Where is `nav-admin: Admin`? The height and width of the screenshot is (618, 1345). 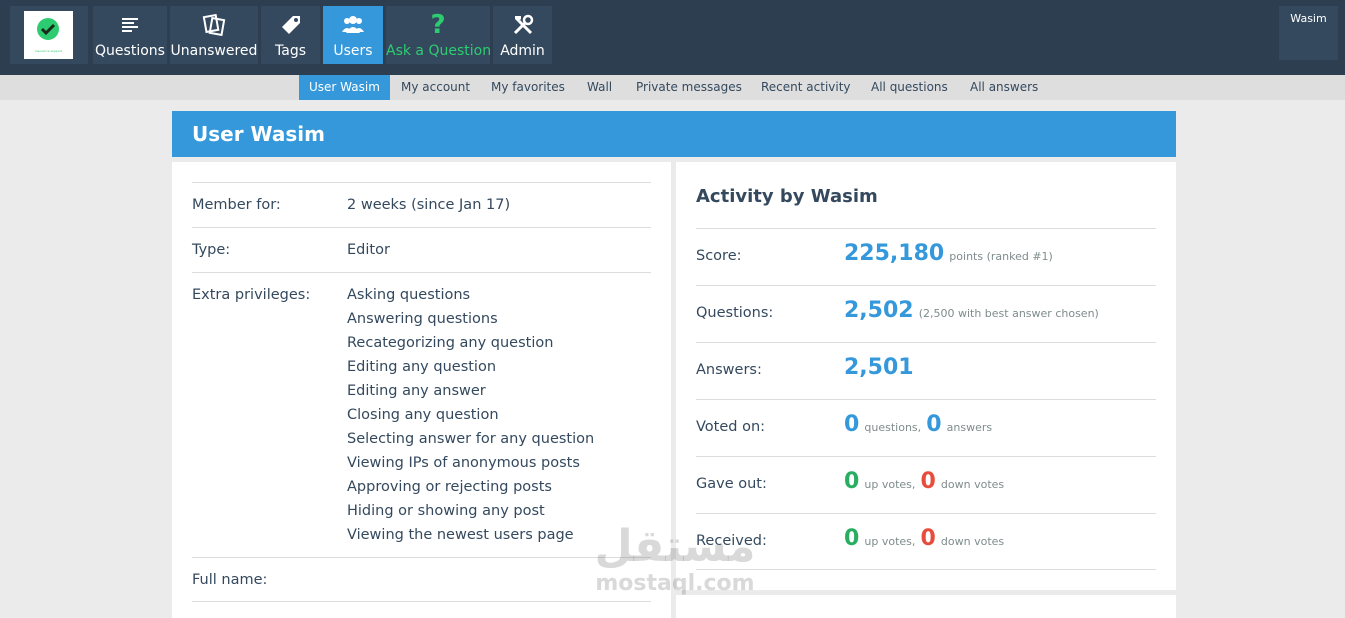 nav-admin: Admin is located at coordinates (522, 35).